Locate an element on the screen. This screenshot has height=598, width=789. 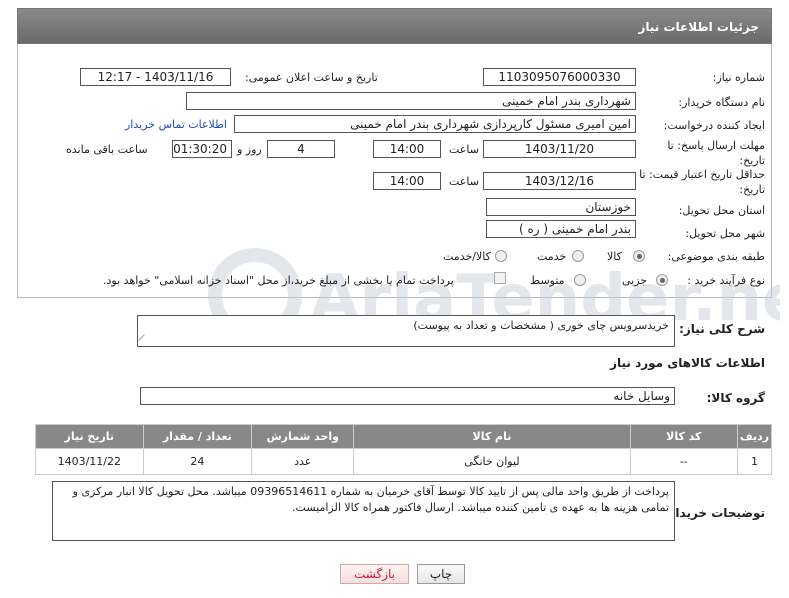
deadline-label: مهلت ارسال پاسخ: تا تاریخ: is located at coordinates (716, 153).